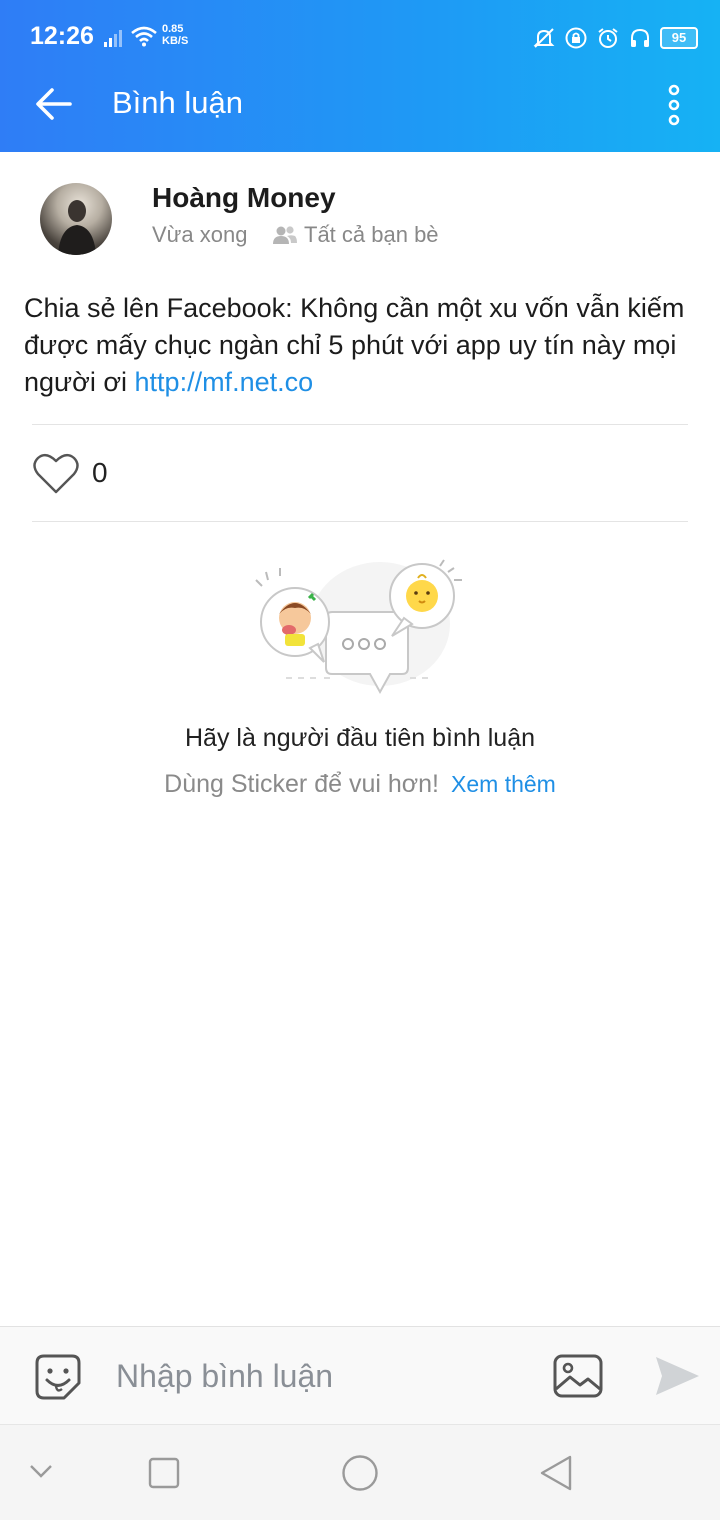 The image size is (720, 1520). I want to click on empty-state-subtitle-row: Dùng Sticker để vui hơn! Xem thêm, so click(360, 784).